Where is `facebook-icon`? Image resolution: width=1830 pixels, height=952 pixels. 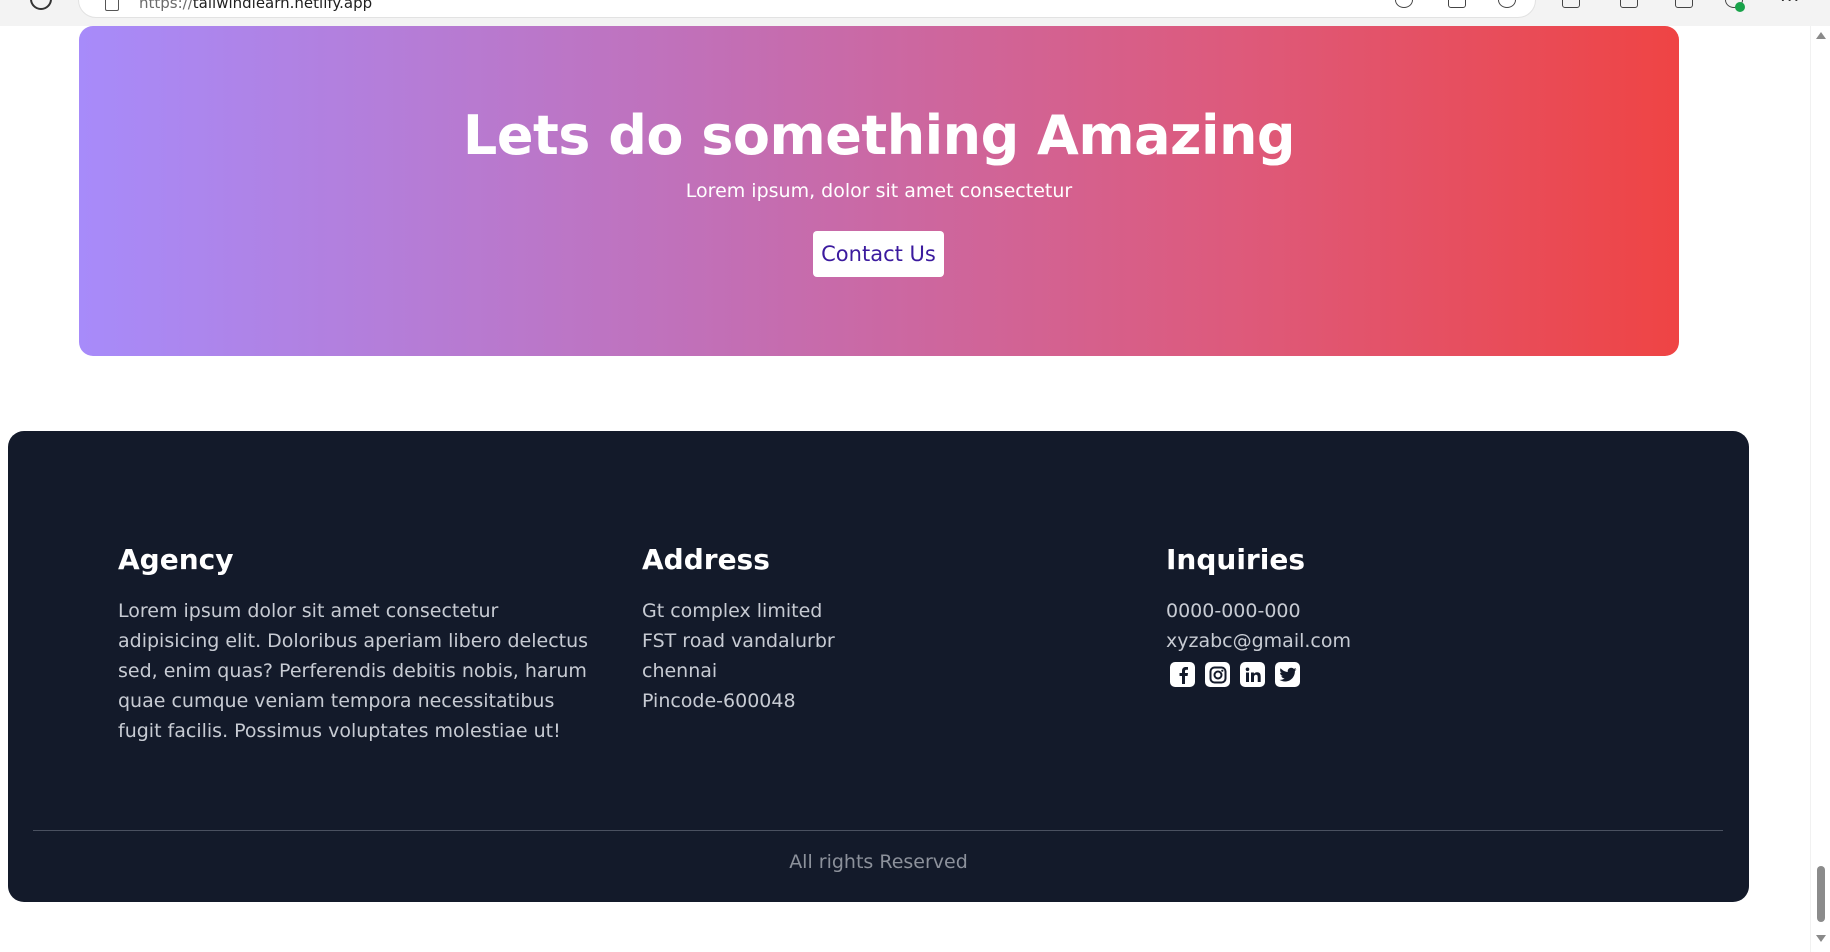
facebook-icon is located at coordinates (1182, 674).